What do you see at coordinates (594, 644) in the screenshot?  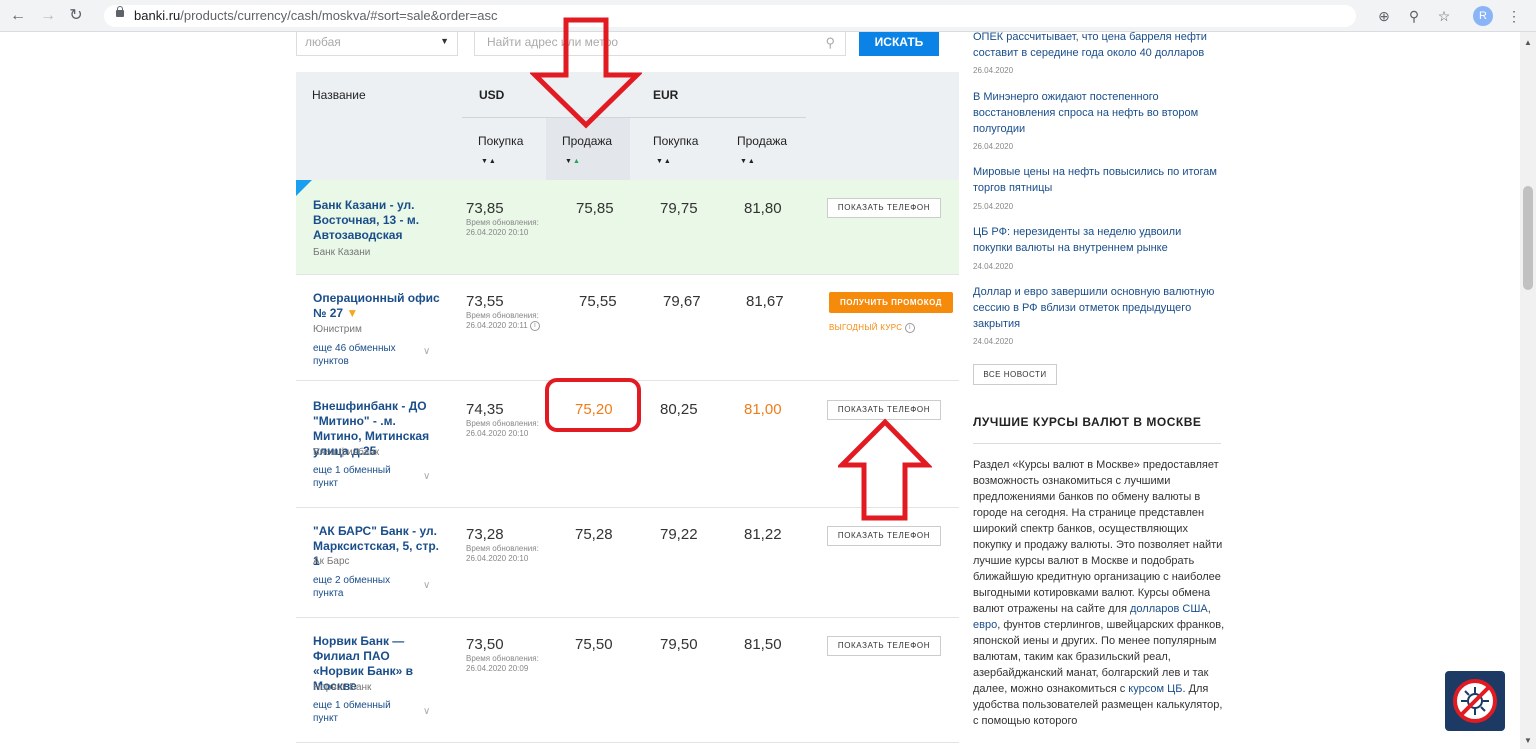 I see `usd-sell-rate: 75,50` at bounding box center [594, 644].